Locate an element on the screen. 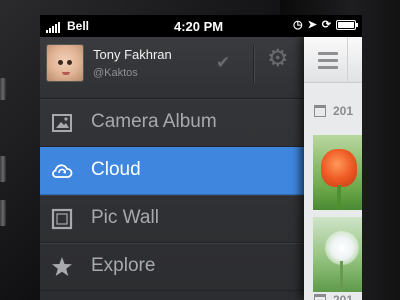  picture-frame-icon is located at coordinates (62, 219).